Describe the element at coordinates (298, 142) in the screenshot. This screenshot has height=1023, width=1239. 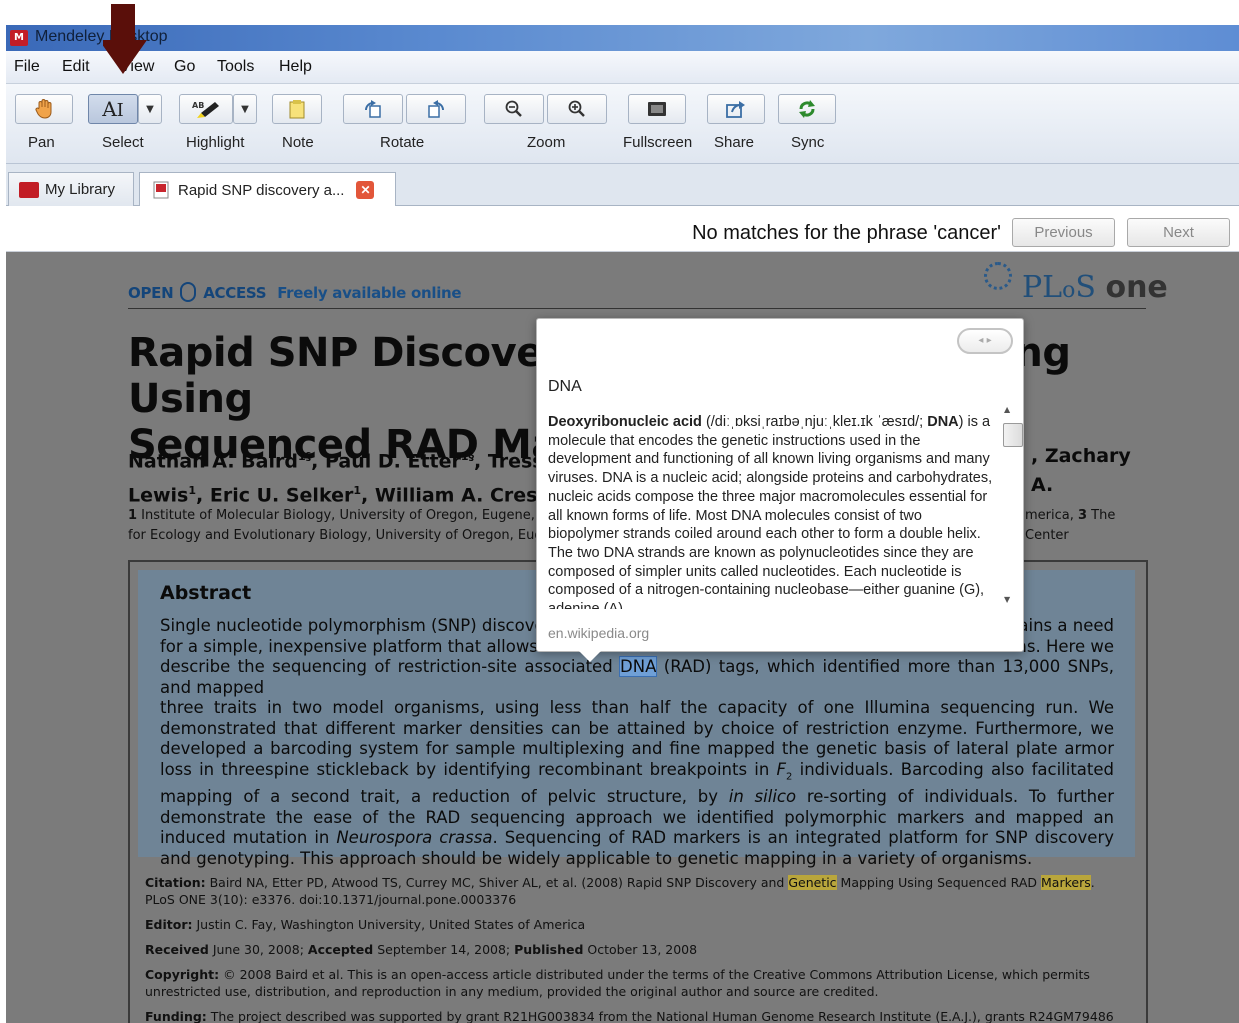
I see `note-label: Note` at that location.